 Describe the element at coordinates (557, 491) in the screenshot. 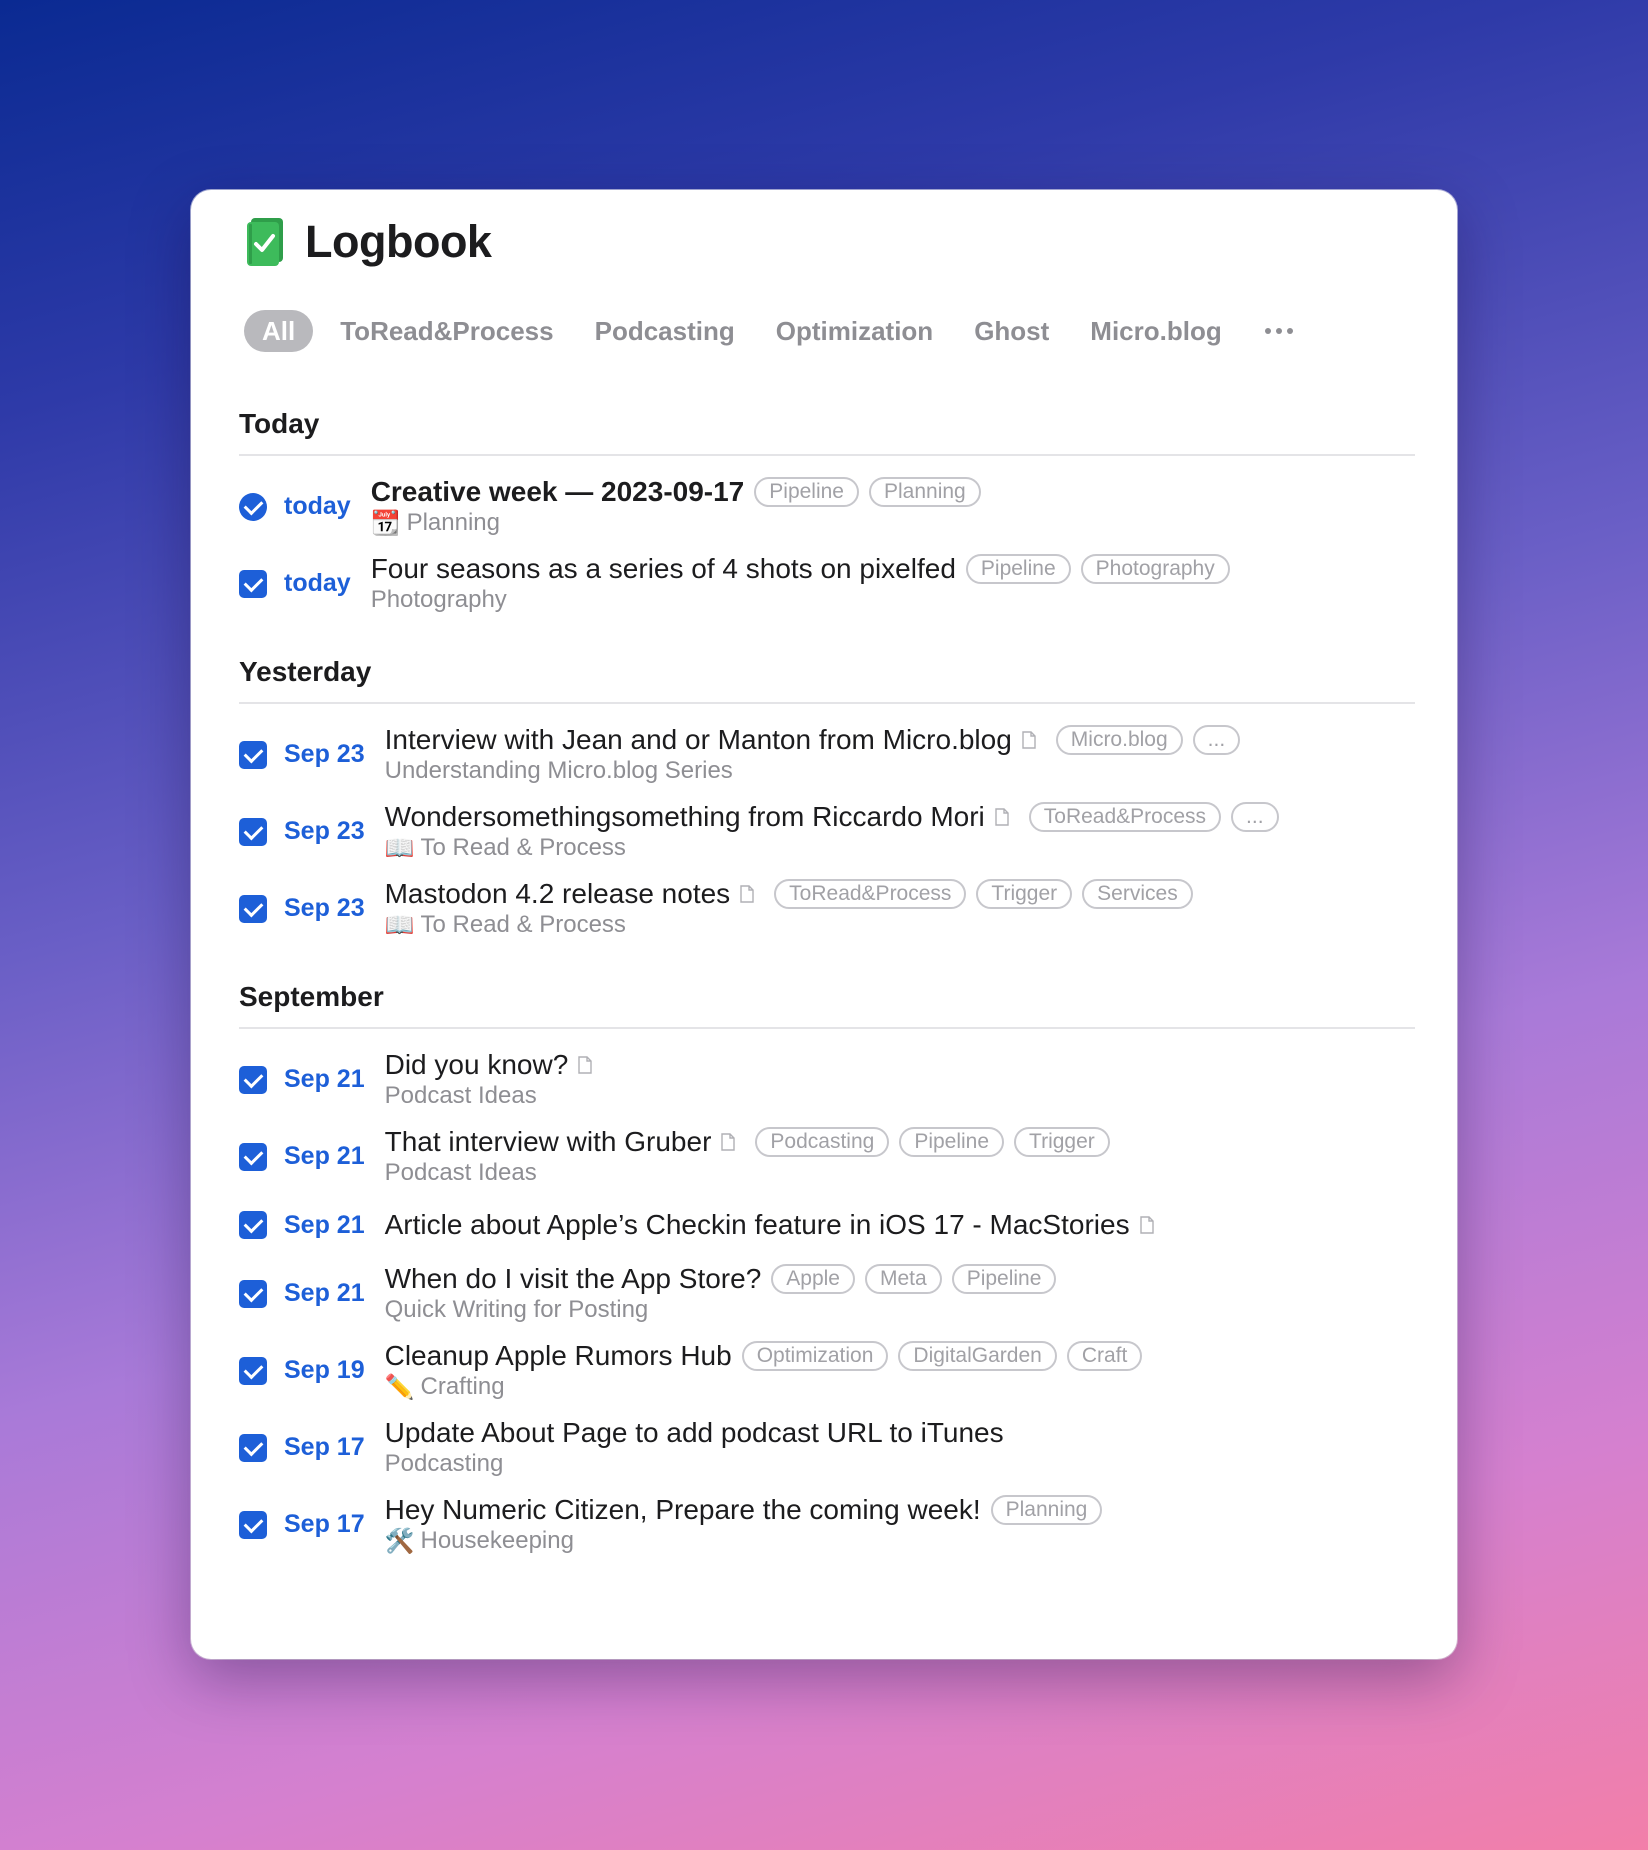

I see `item-title: Creative week — 2023-09-17` at that location.